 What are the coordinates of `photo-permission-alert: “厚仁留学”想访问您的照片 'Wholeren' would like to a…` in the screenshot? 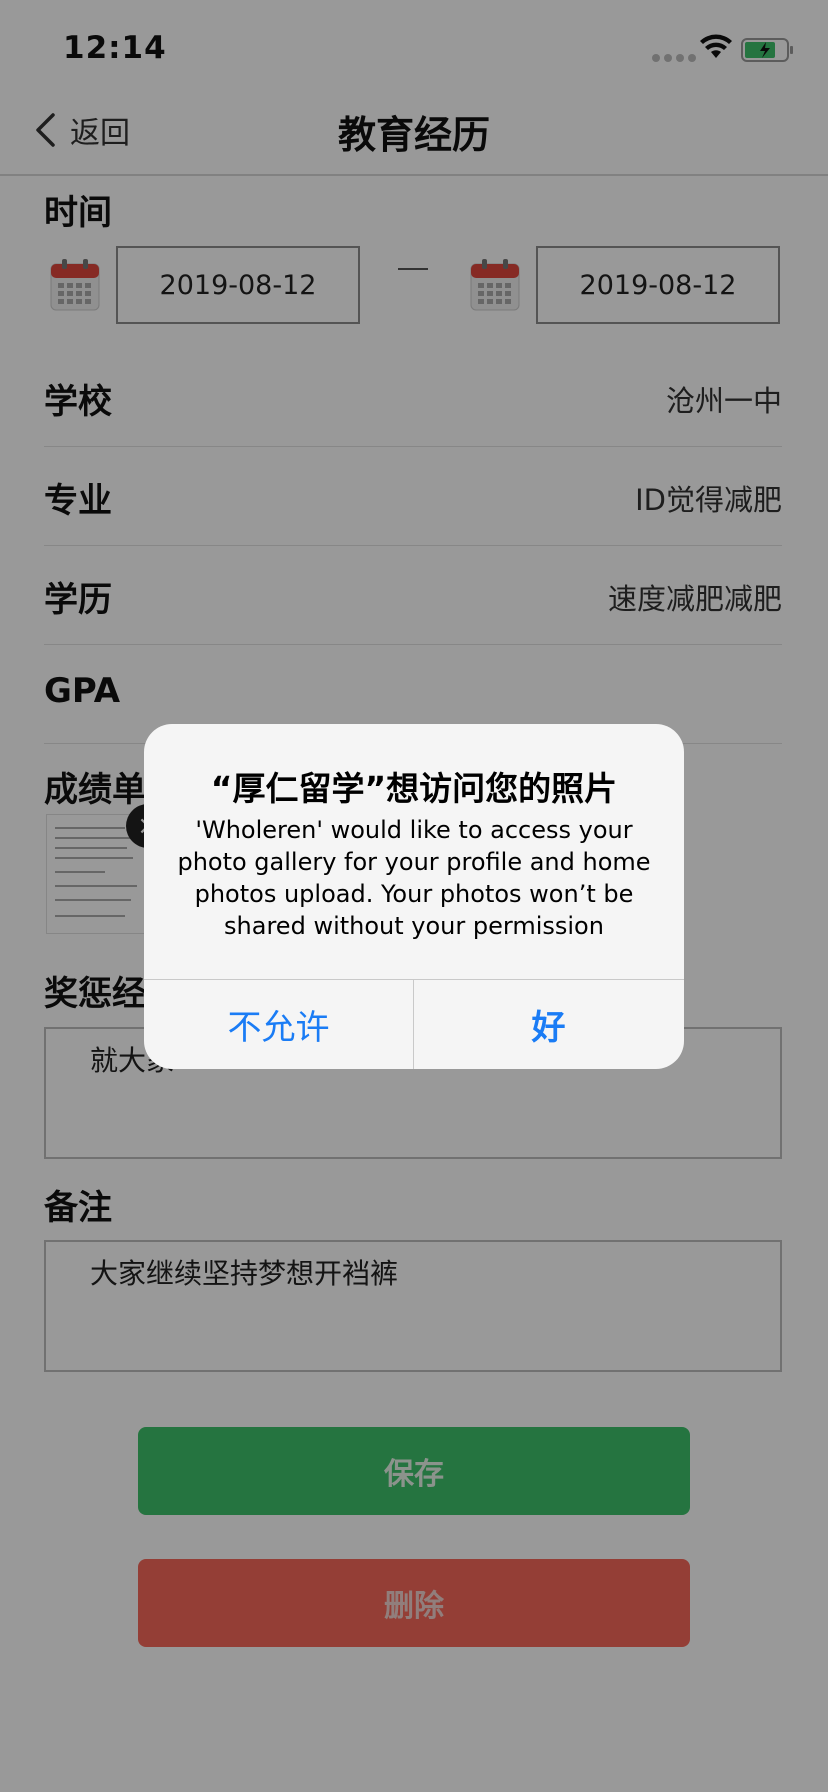 It's located at (414, 896).